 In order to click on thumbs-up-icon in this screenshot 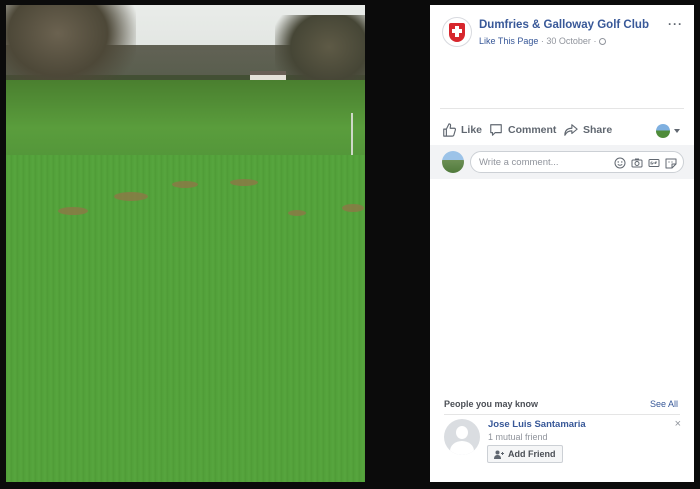, I will do `click(449, 130)`.